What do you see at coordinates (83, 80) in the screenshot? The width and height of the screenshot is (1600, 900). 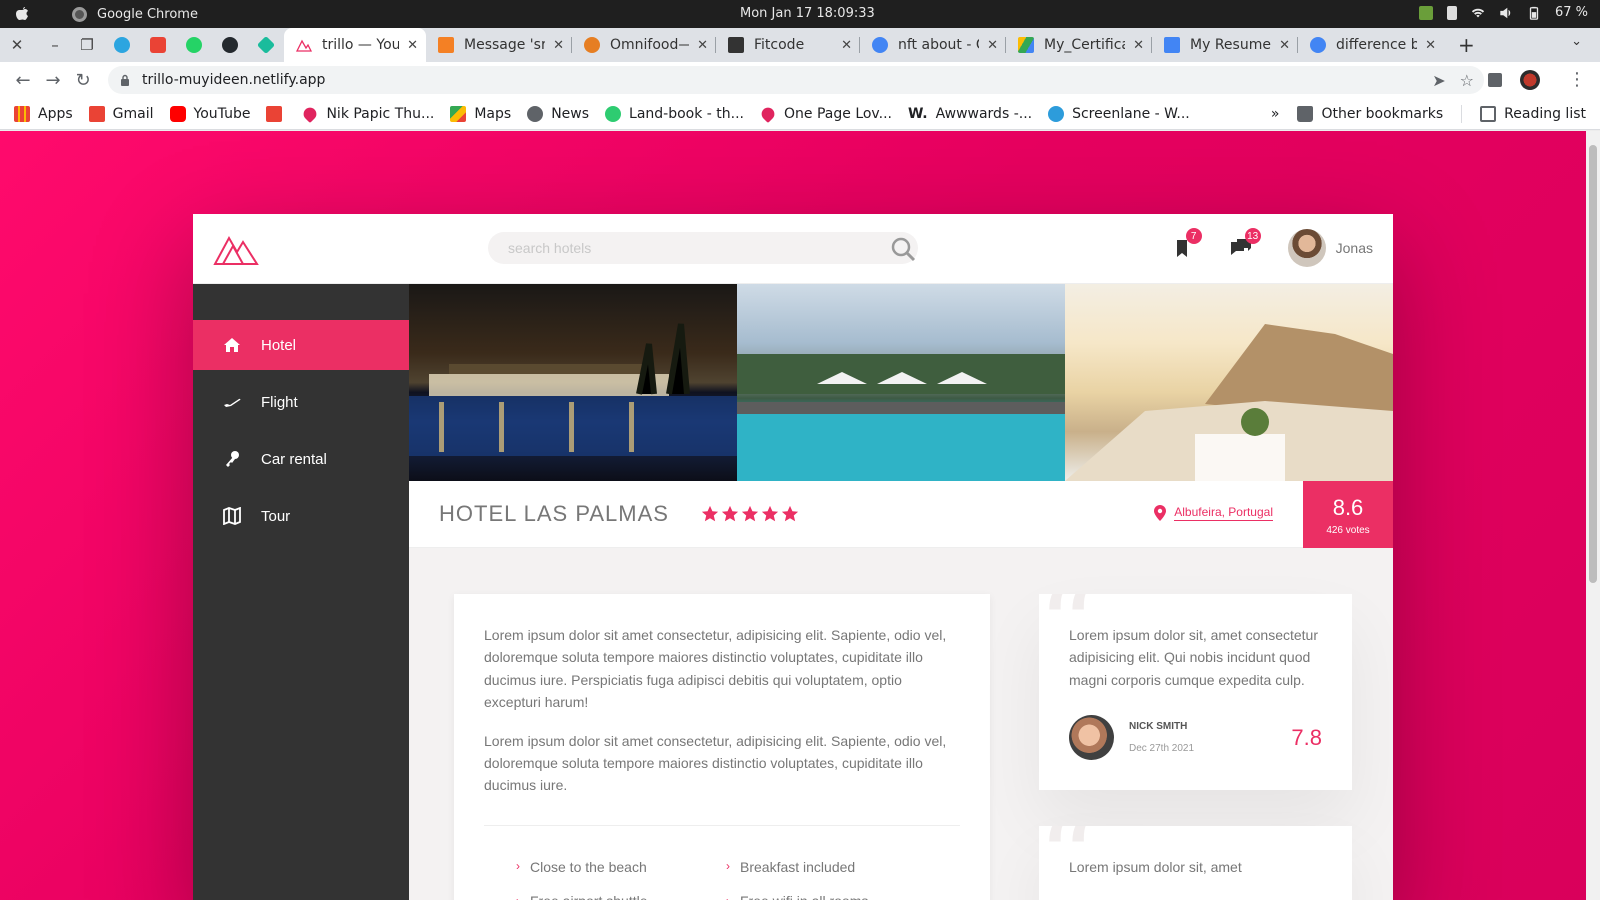 I see `reload-icon: ↻` at bounding box center [83, 80].